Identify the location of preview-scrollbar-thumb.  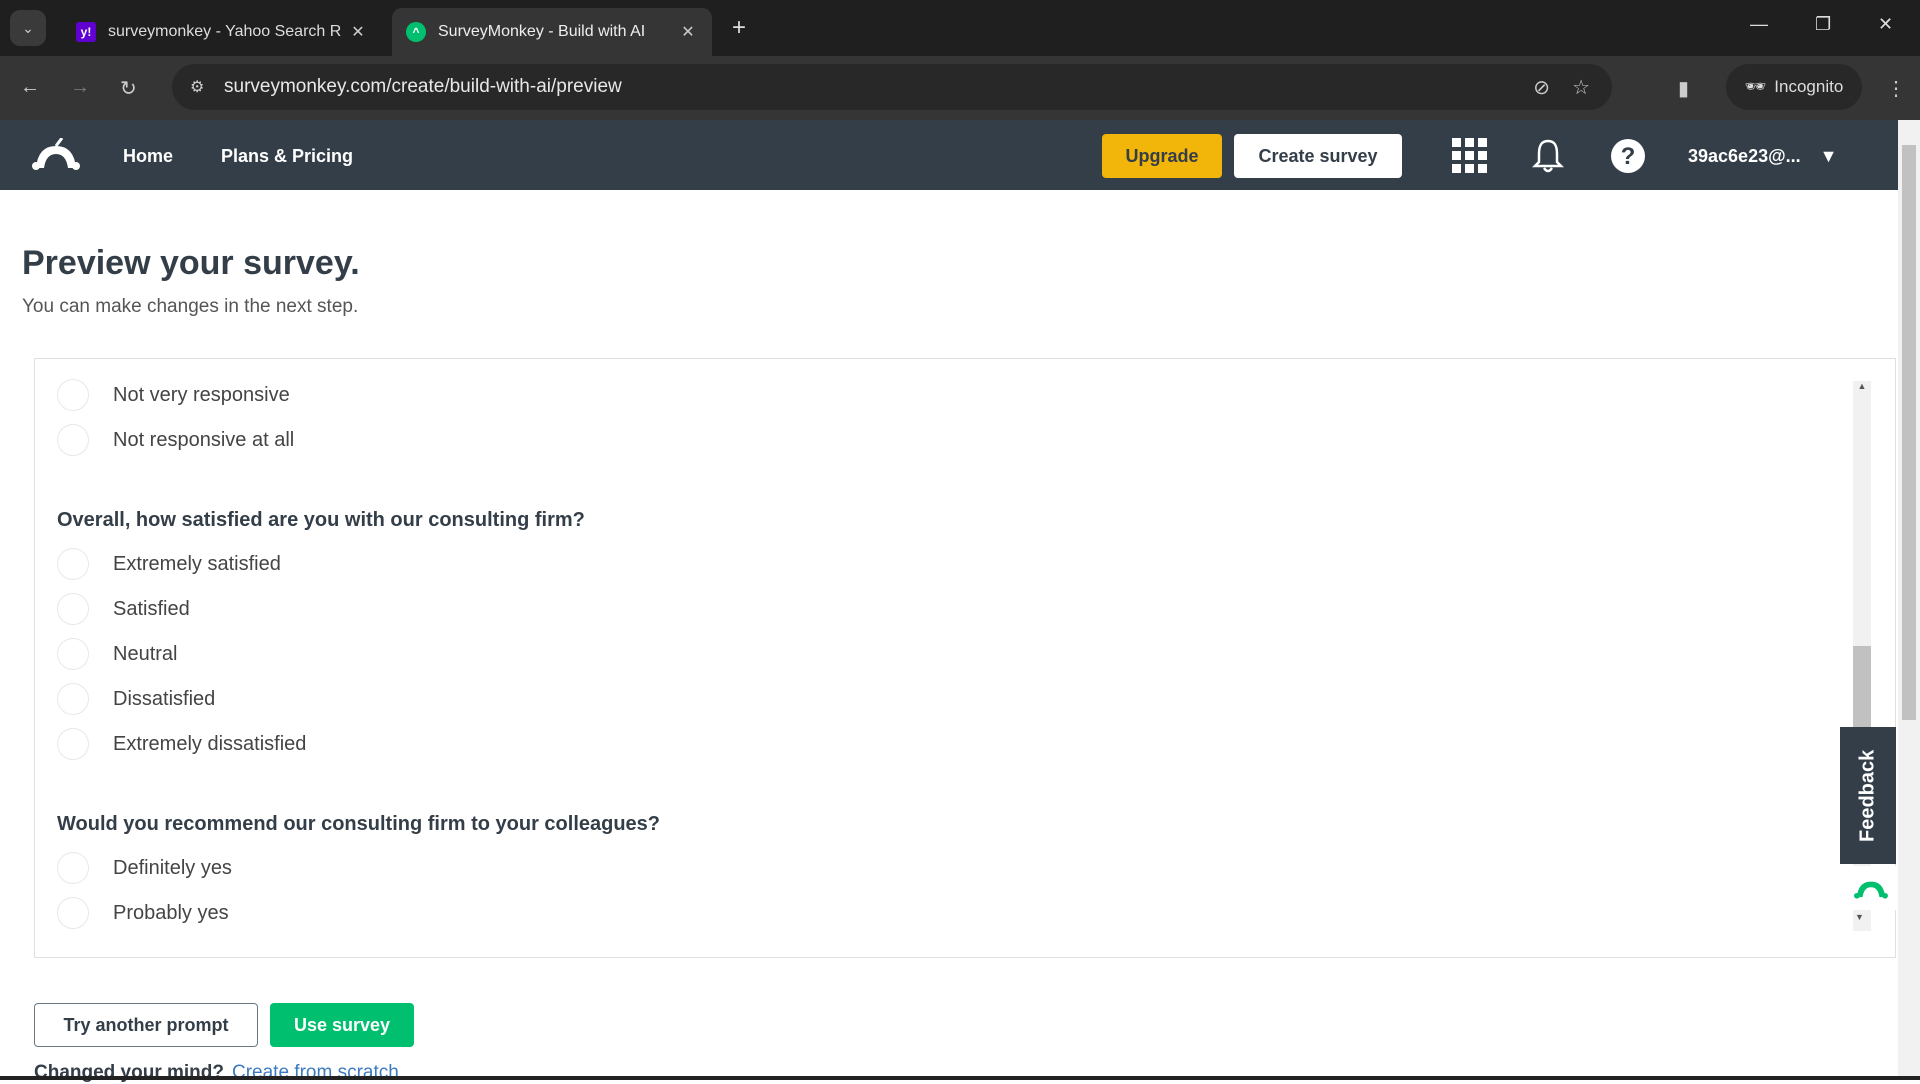
(1862, 687).